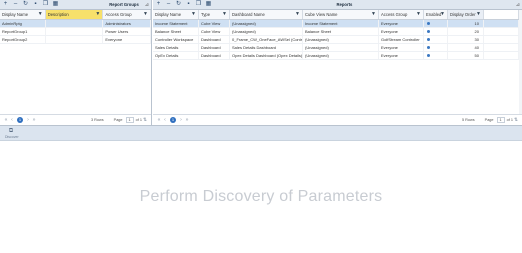 The width and height of the screenshot is (522, 253). I want to click on cell-dashboard-name: Sales Details Dashboard, so click(266, 47).